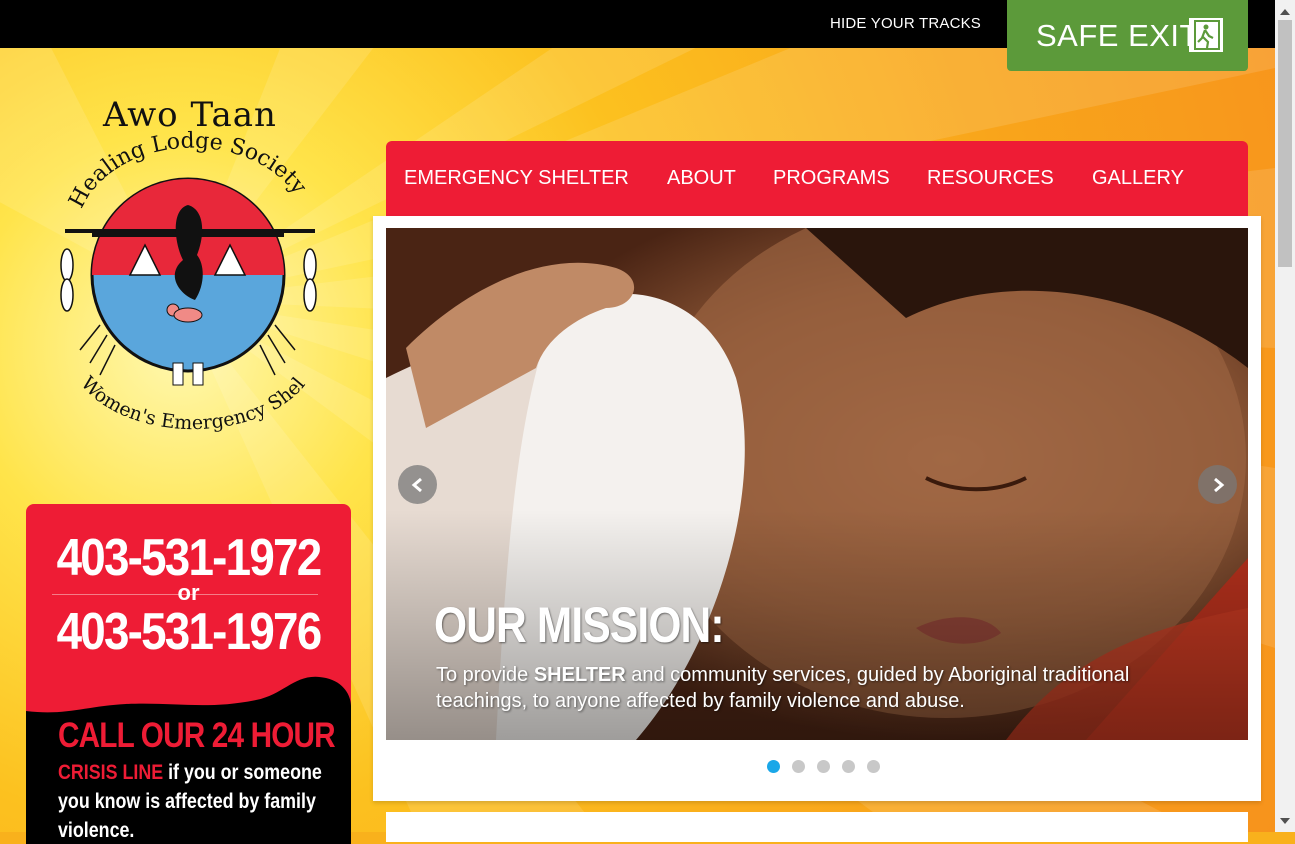  What do you see at coordinates (197, 735) in the screenshot?
I see `crisis-heading: CALL OUR 24 HOUR` at bounding box center [197, 735].